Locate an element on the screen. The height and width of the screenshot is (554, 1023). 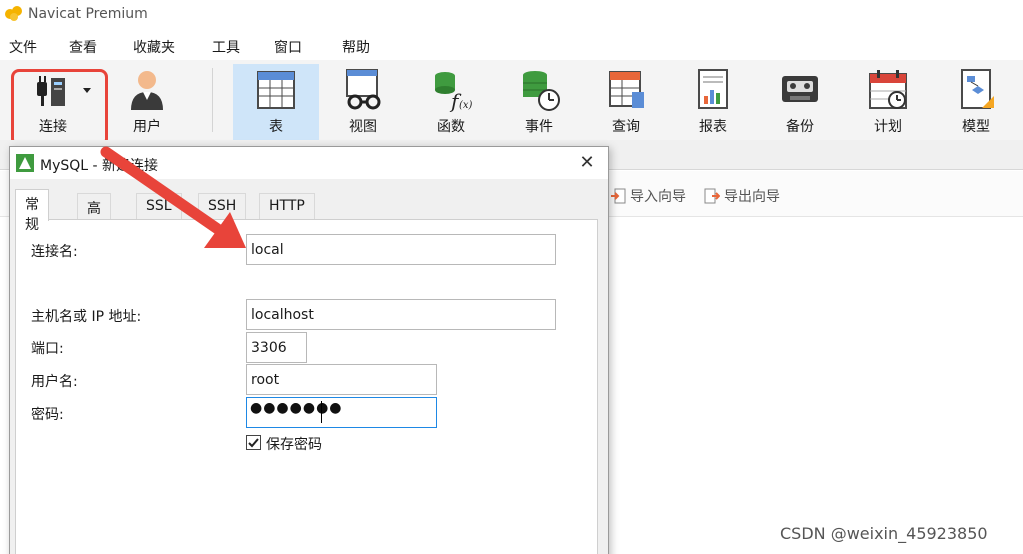
view-icon is located at coordinates (363, 89).